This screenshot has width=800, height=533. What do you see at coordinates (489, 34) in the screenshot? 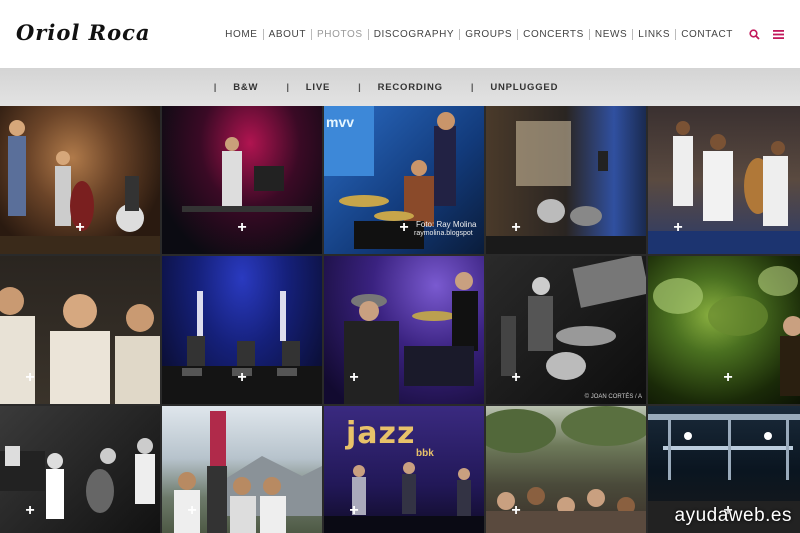
I see `nav-groups: GROUPS` at bounding box center [489, 34].